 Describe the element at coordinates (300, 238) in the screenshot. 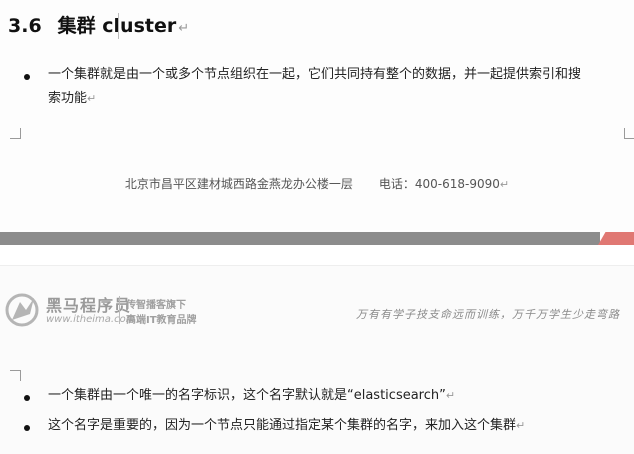

I see `page-divider-gray` at that location.